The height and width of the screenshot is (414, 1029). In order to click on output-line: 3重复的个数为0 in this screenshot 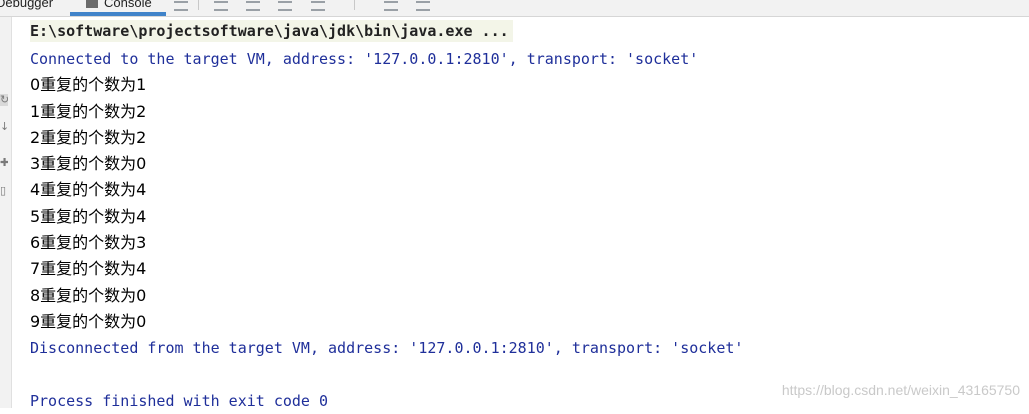, I will do `click(88, 164)`.